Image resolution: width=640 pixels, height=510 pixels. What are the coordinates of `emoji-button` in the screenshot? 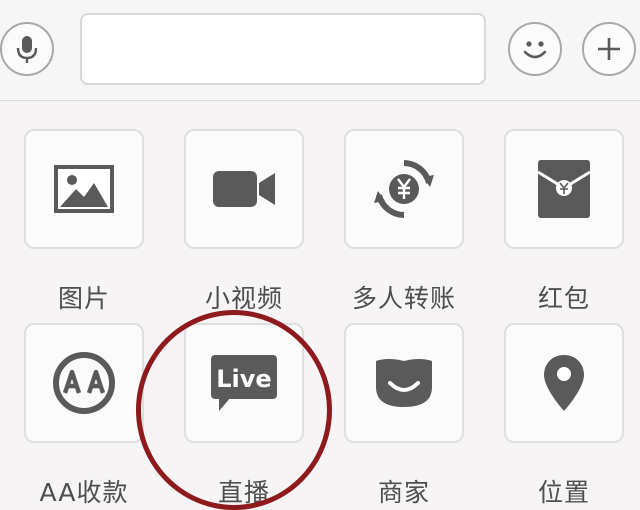 It's located at (535, 49).